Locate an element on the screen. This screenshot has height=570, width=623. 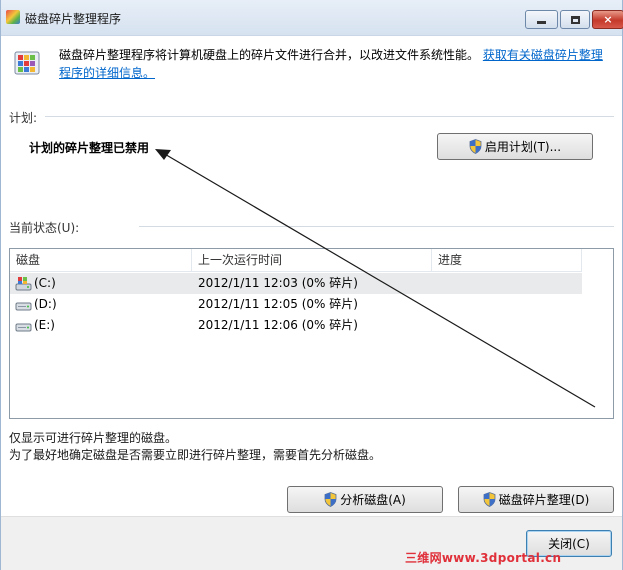
maximize-button is located at coordinates (575, 19).